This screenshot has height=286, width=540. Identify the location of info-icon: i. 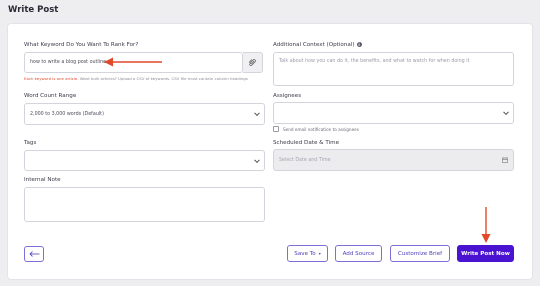
(359, 44).